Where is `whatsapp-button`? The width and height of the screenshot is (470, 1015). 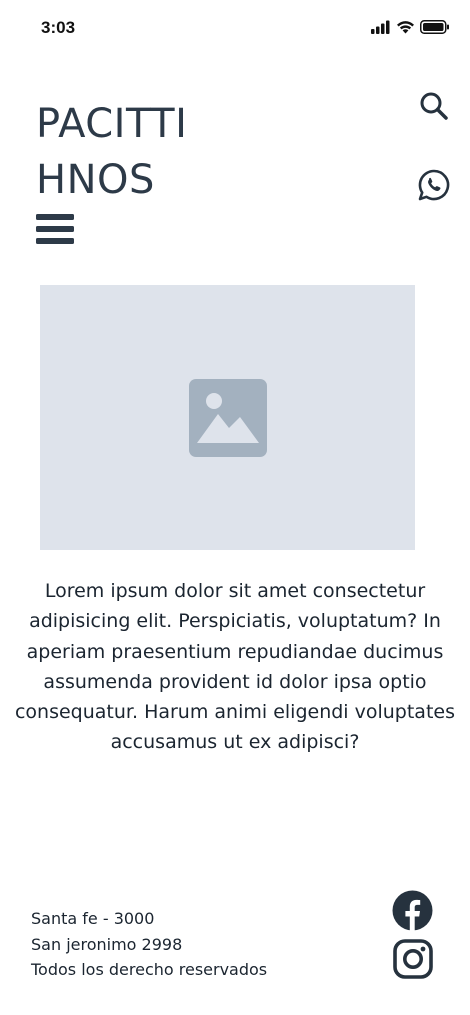 whatsapp-button is located at coordinates (434, 185).